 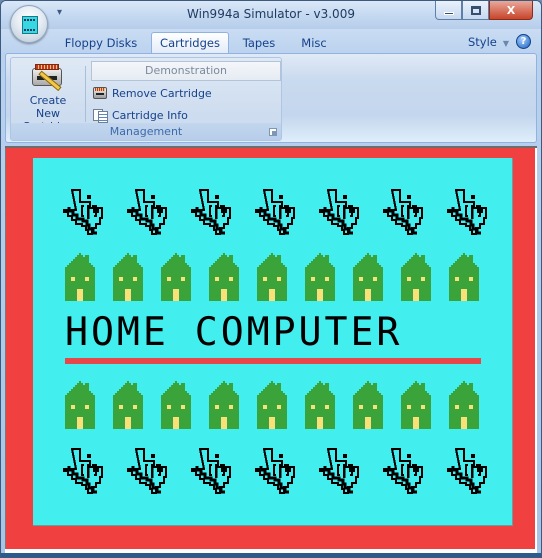 I want to click on cartridge-info-button: Cartridge Info, so click(x=140, y=115).